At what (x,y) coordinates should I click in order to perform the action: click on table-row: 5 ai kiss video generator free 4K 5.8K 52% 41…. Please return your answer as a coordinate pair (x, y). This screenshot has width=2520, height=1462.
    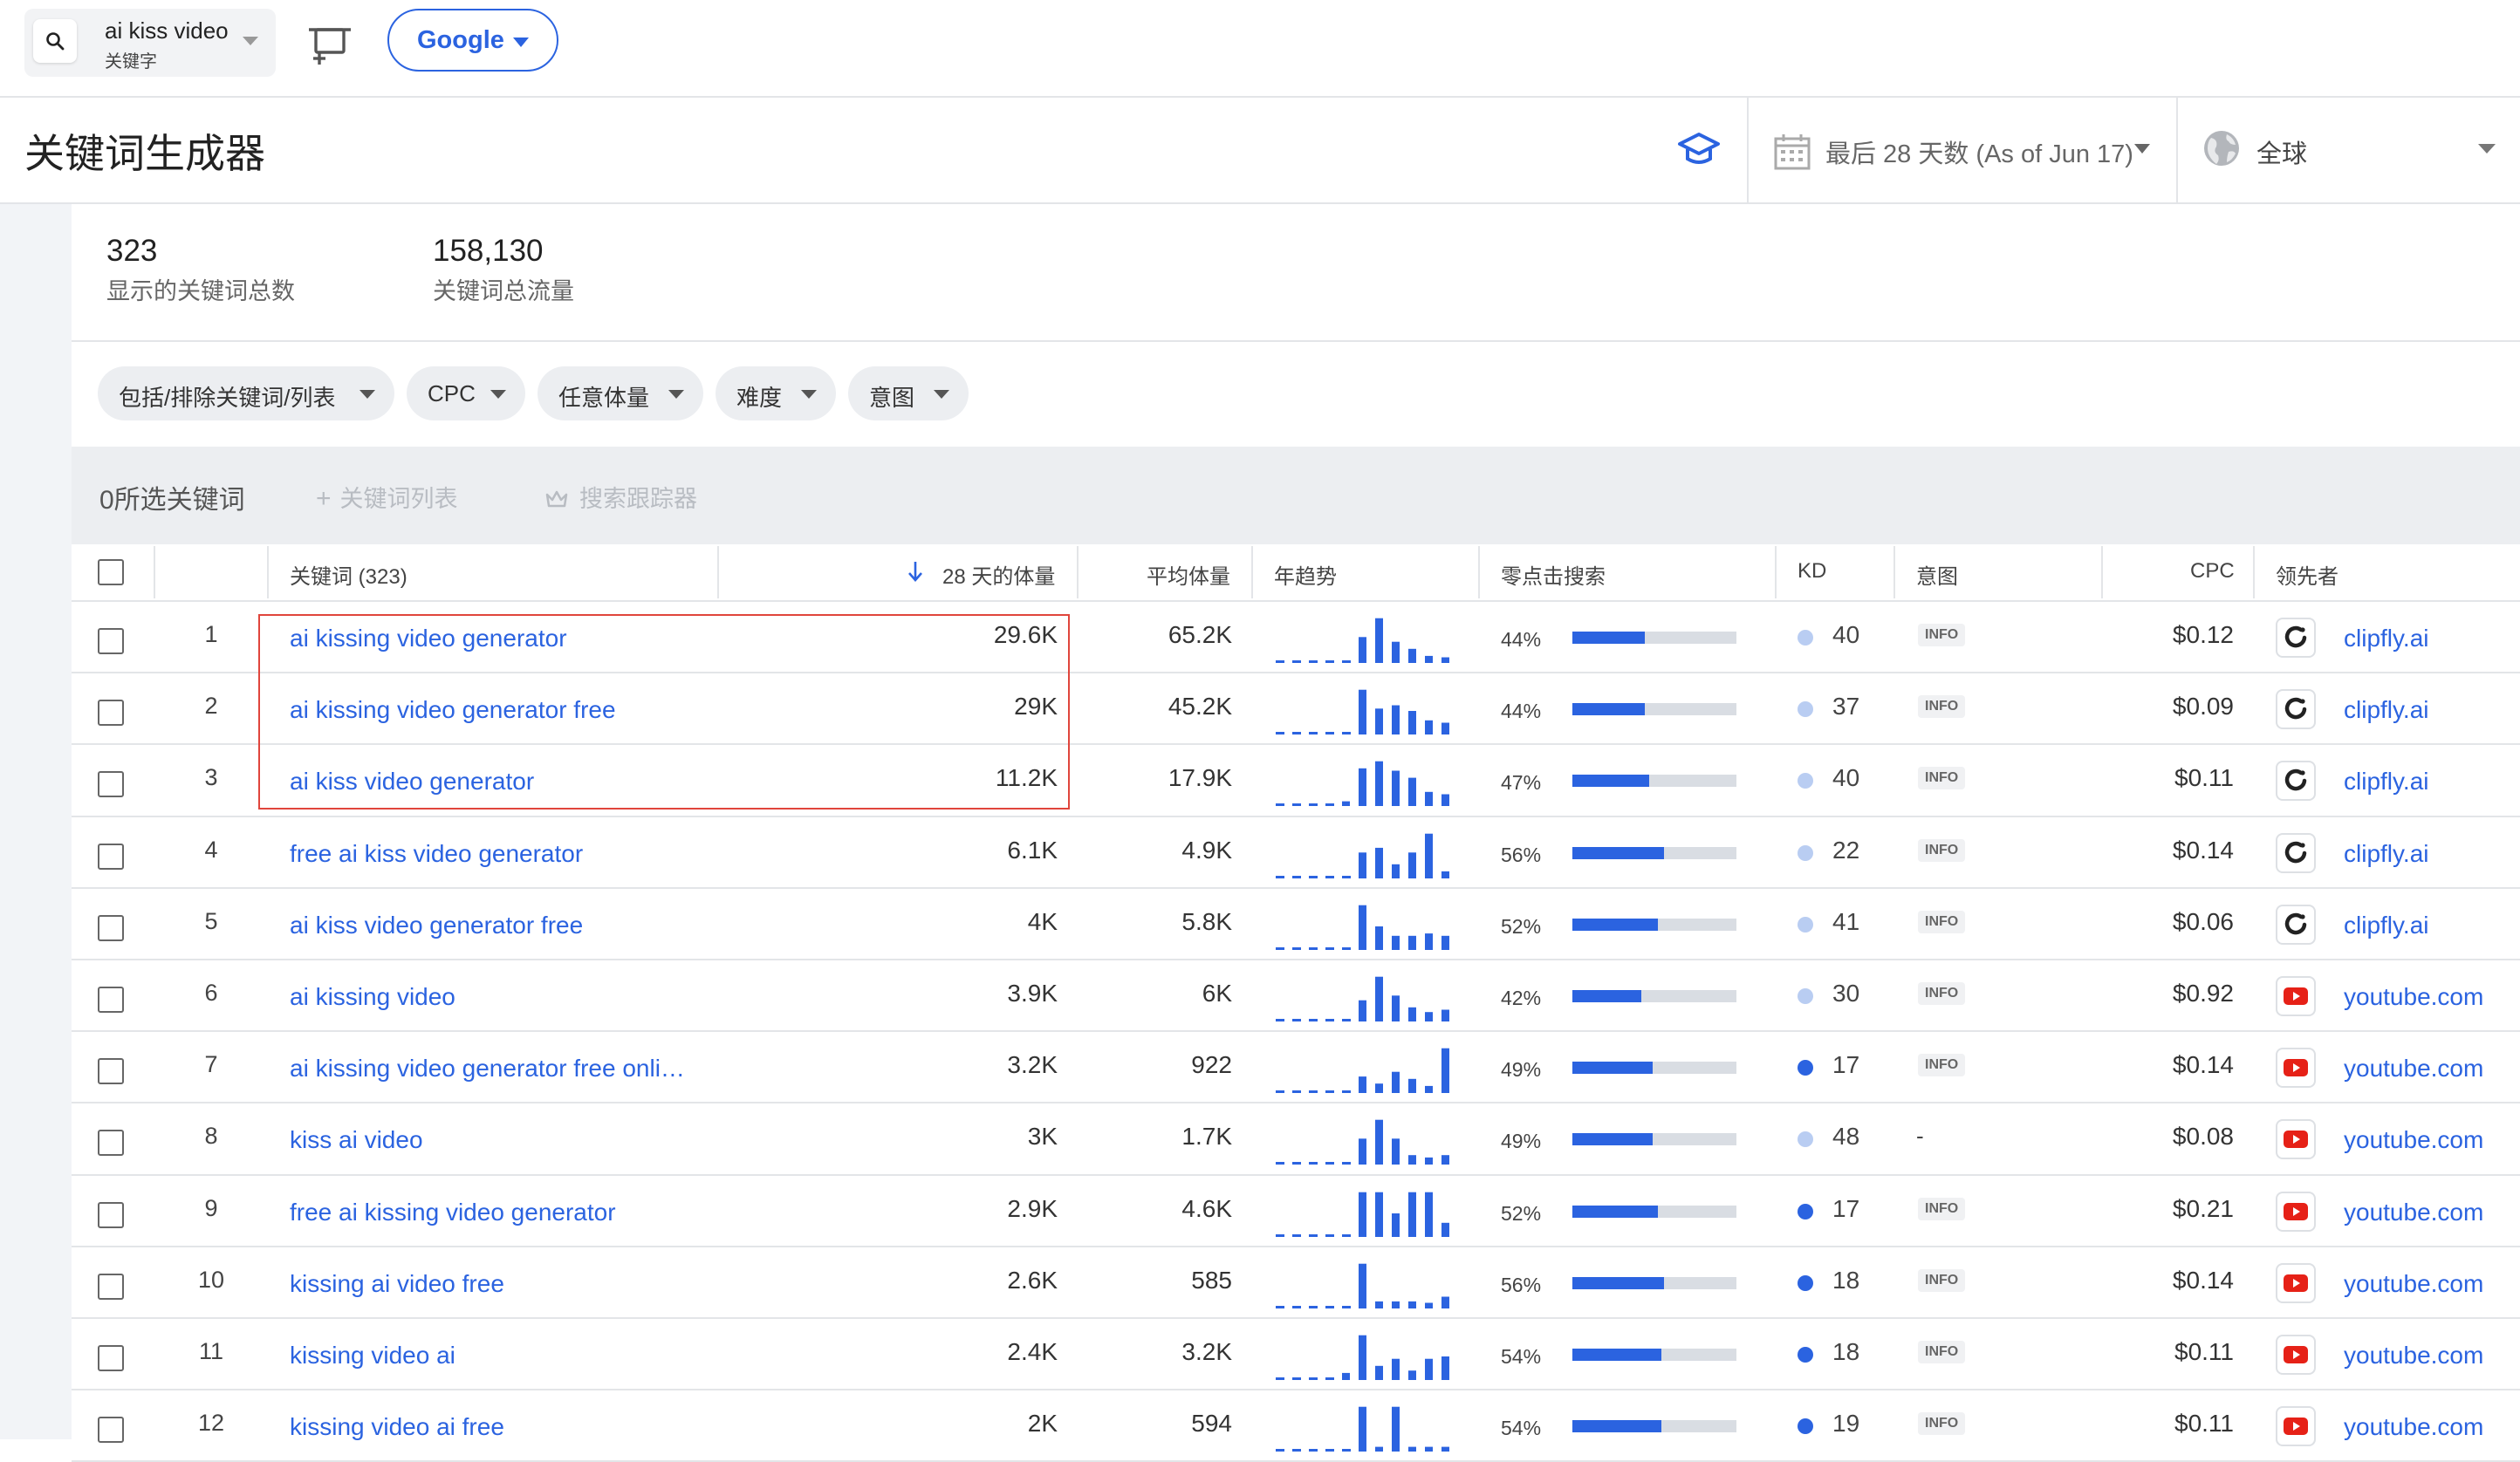
    Looking at the image, I should click on (1260, 924).